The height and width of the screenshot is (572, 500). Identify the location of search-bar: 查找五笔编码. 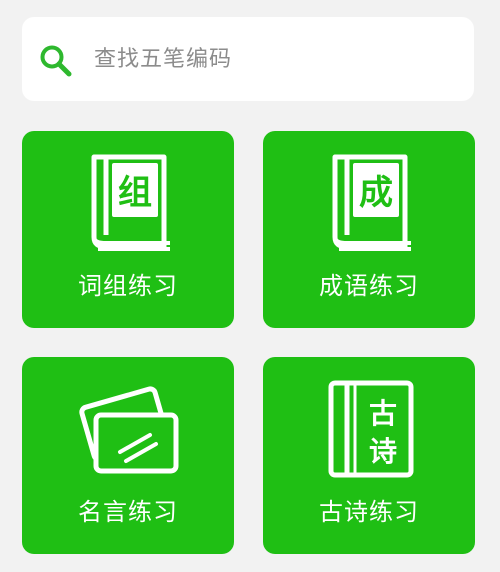
(248, 59).